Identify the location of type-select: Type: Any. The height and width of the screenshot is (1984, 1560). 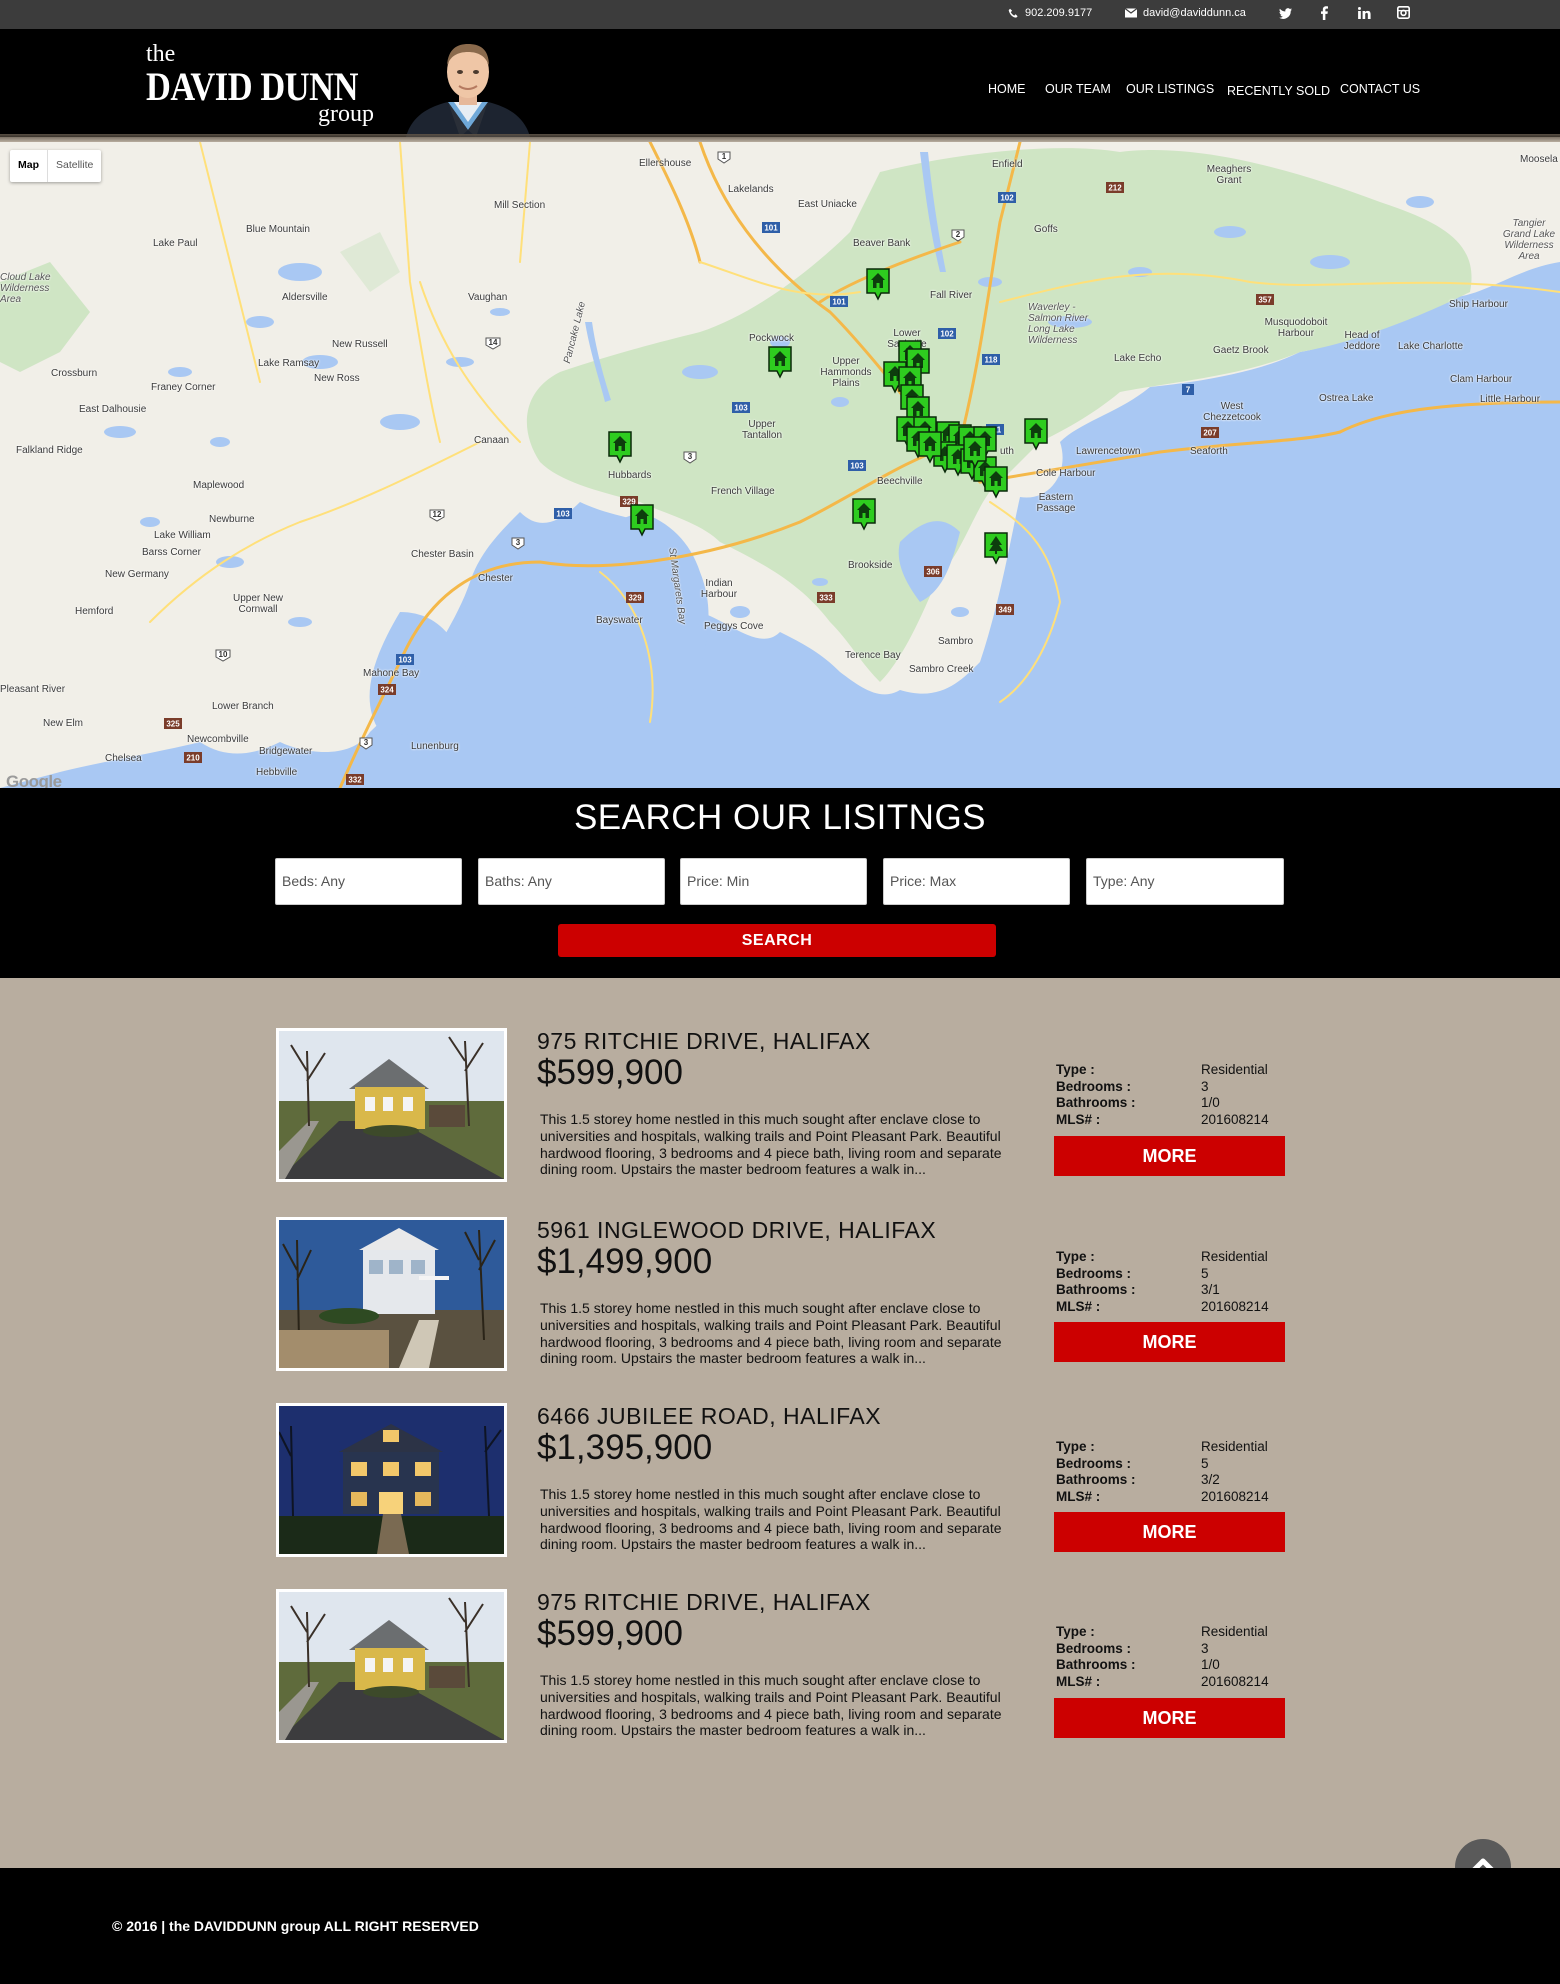
(1185, 881).